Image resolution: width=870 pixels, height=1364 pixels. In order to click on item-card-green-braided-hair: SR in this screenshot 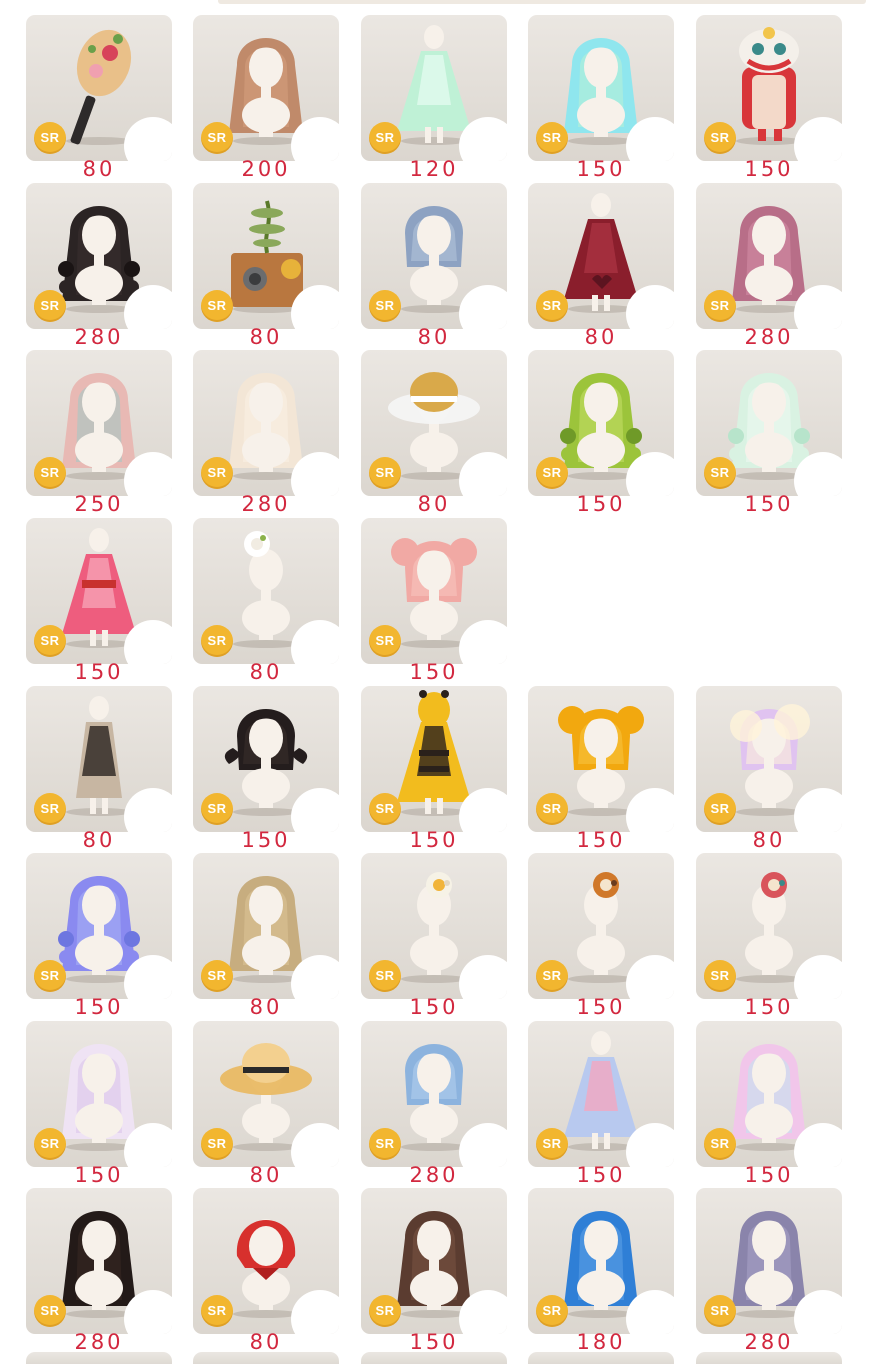, I will do `click(601, 423)`.